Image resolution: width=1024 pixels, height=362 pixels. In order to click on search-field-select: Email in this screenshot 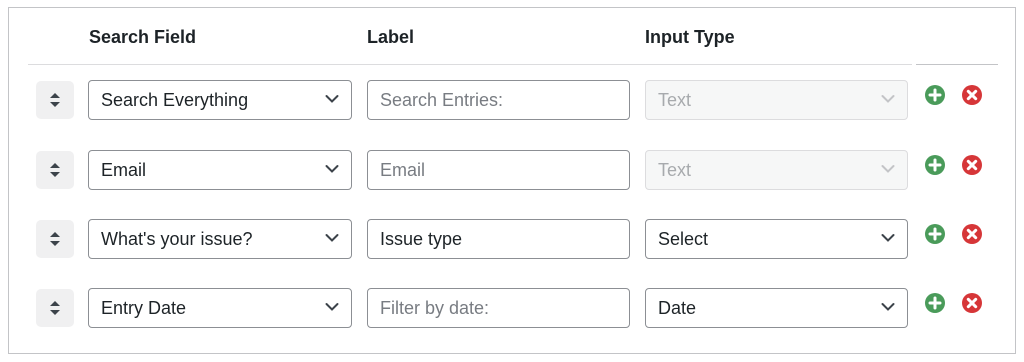, I will do `click(220, 170)`.